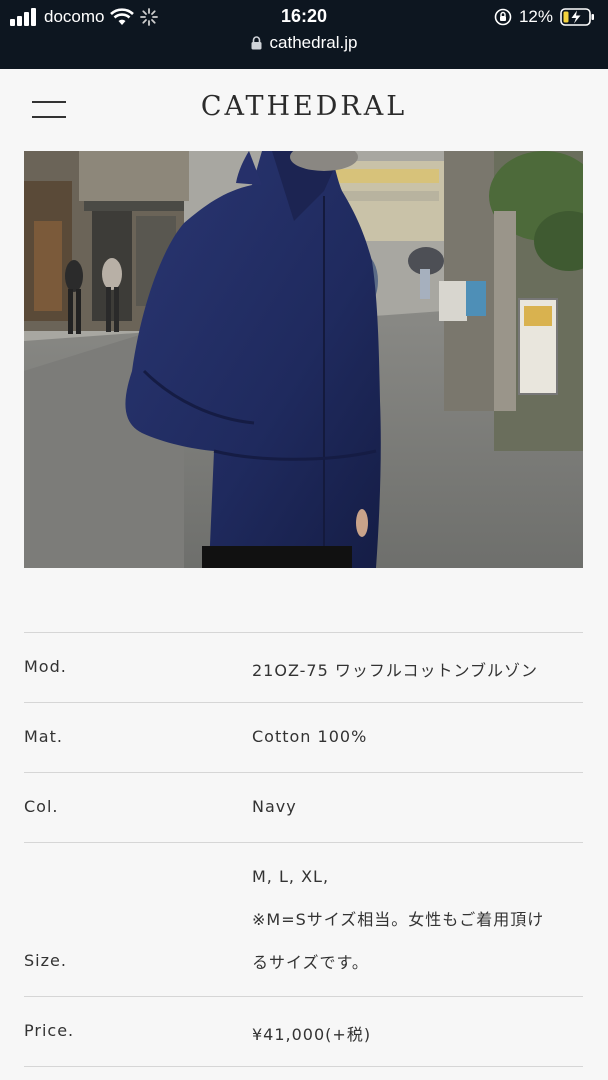  I want to click on spec-value-price: ¥41,000(+税), so click(312, 1034).